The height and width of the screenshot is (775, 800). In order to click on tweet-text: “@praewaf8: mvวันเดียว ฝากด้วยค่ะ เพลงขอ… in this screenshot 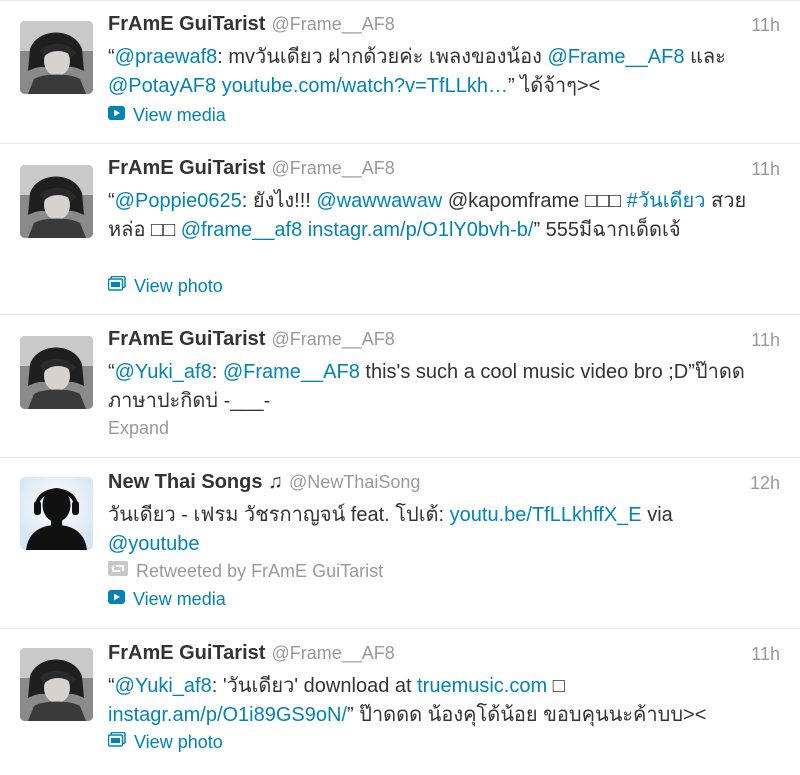, I will do `click(438, 72)`.